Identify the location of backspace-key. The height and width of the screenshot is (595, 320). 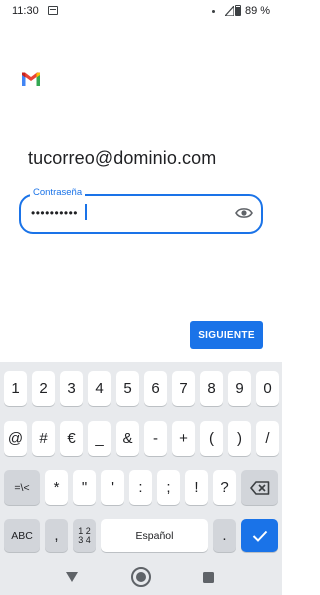
(259, 487).